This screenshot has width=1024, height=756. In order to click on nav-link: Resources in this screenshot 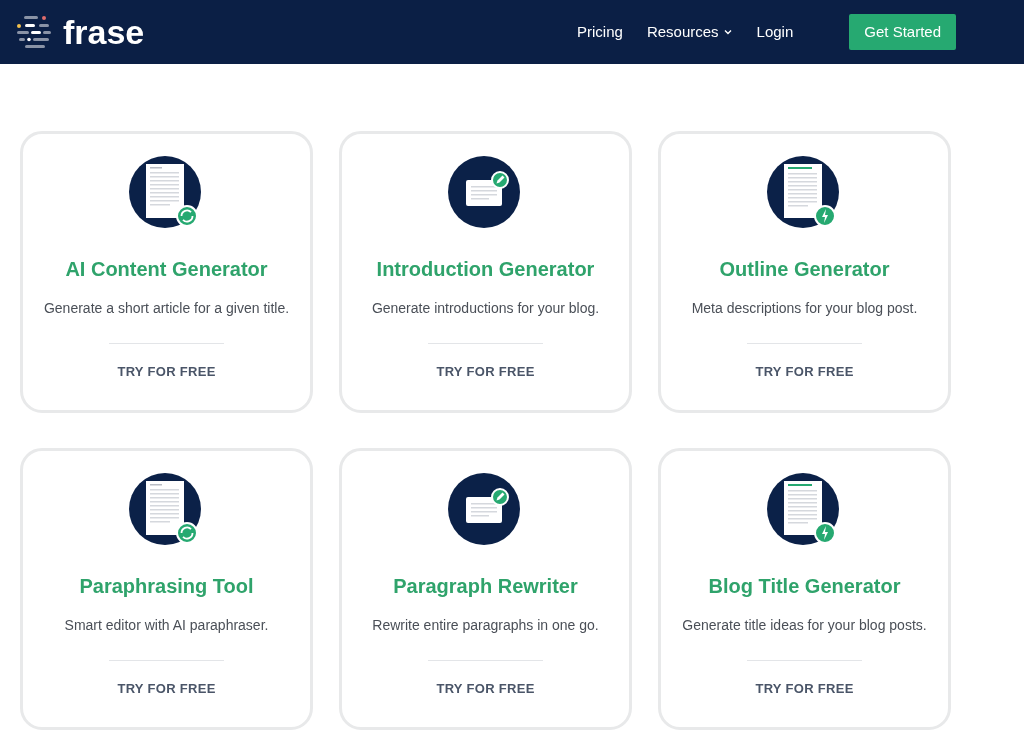, I will do `click(689, 32)`.